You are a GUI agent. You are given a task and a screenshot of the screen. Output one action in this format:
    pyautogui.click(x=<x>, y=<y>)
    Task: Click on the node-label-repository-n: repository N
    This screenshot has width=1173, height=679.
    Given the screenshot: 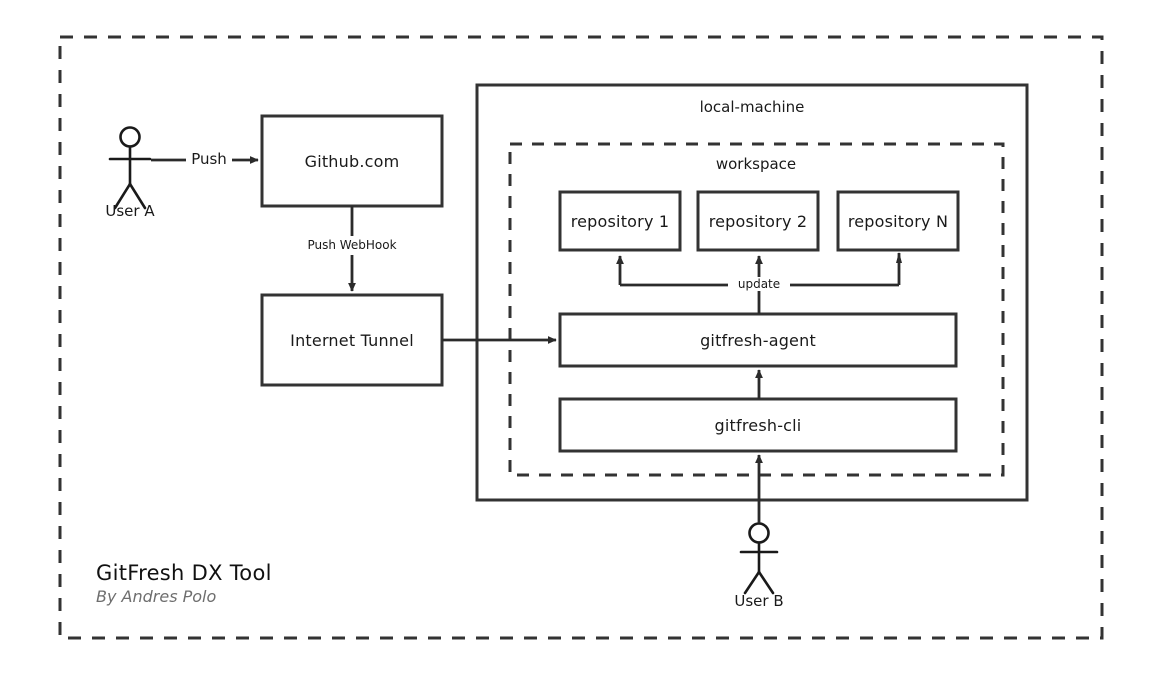 What is the action you would take?
    pyautogui.click(x=898, y=221)
    